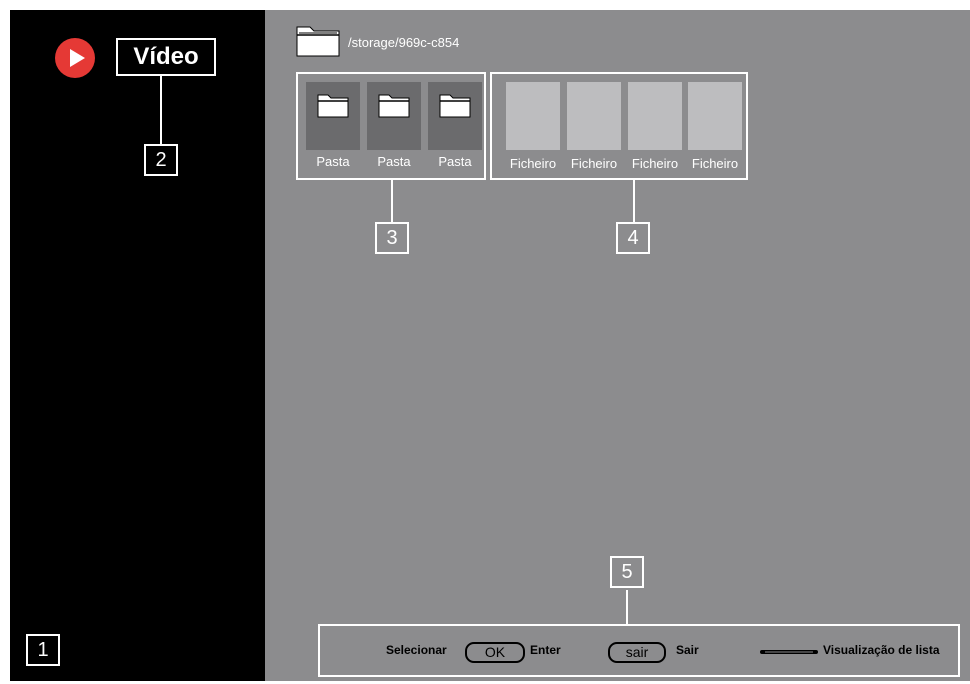 Image resolution: width=970 pixels, height=684 pixels. What do you see at coordinates (166, 57) in the screenshot?
I see `page-title: Vídeo` at bounding box center [166, 57].